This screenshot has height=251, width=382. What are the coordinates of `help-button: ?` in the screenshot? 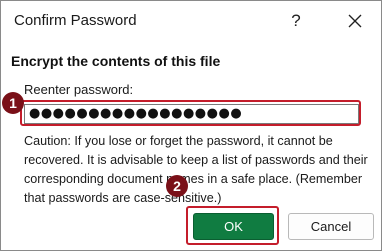 It's located at (296, 21).